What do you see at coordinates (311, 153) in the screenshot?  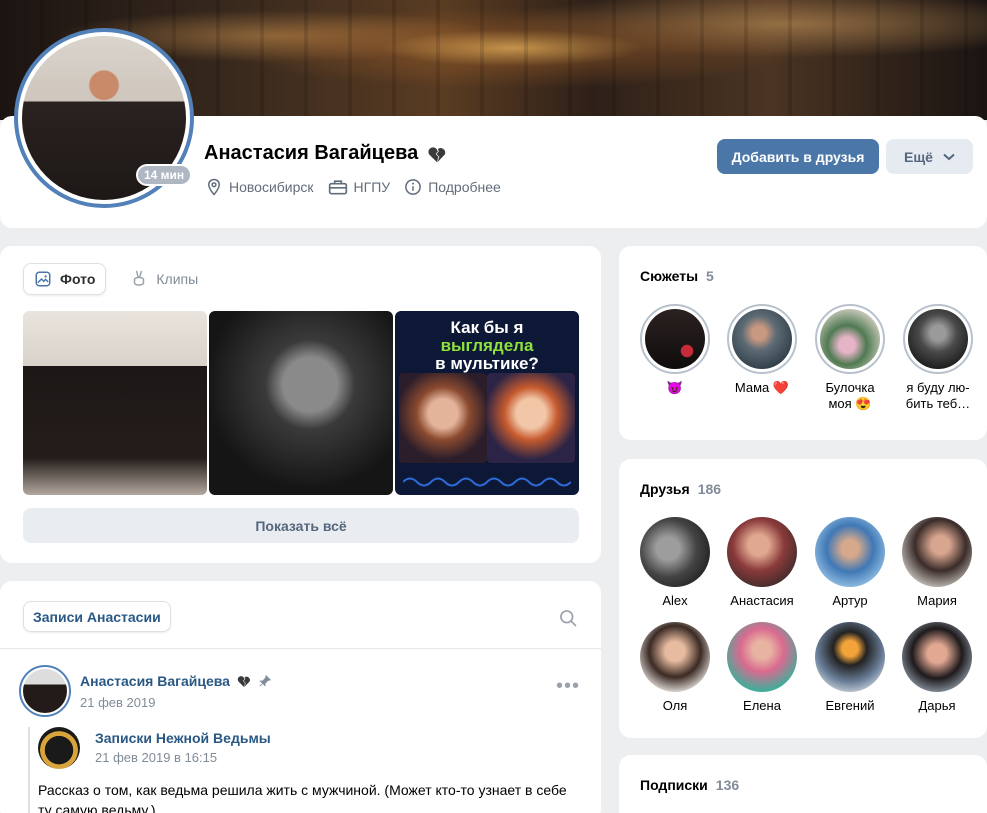 I see `profile-name: Анастасия Вагайцева` at bounding box center [311, 153].